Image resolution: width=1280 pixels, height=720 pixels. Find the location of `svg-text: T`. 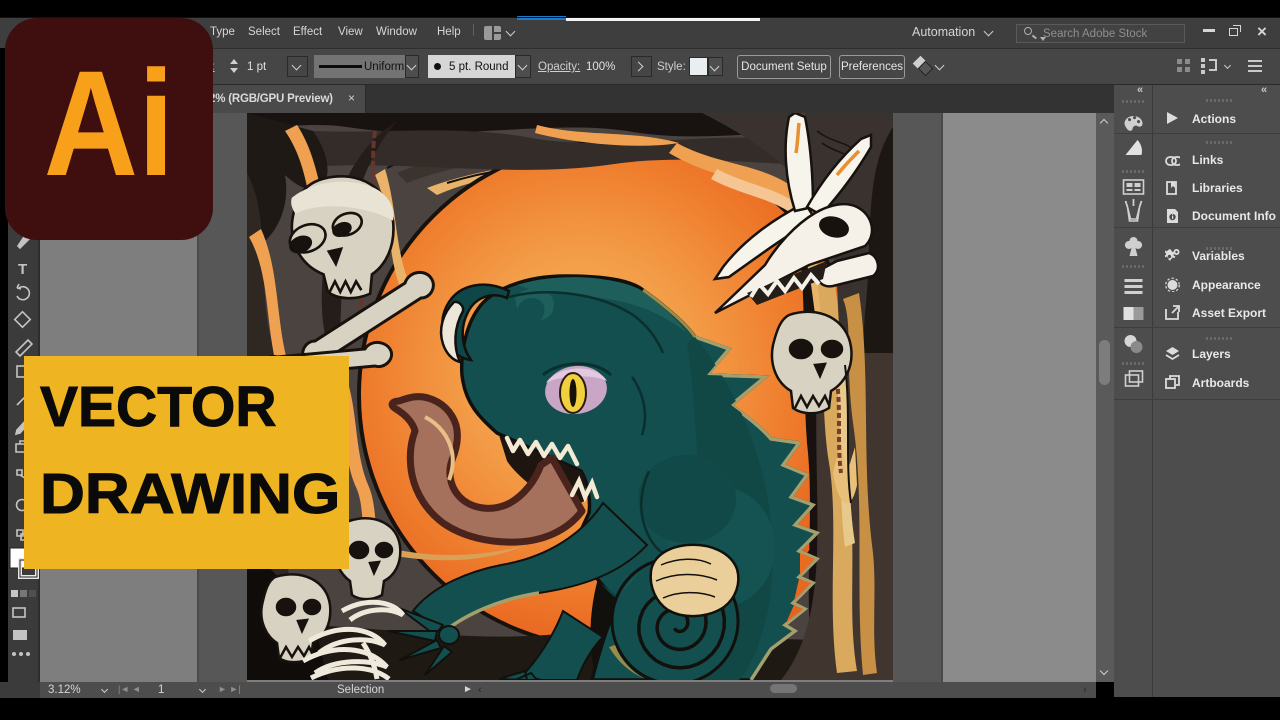

svg-text: T is located at coordinates (22, 269).